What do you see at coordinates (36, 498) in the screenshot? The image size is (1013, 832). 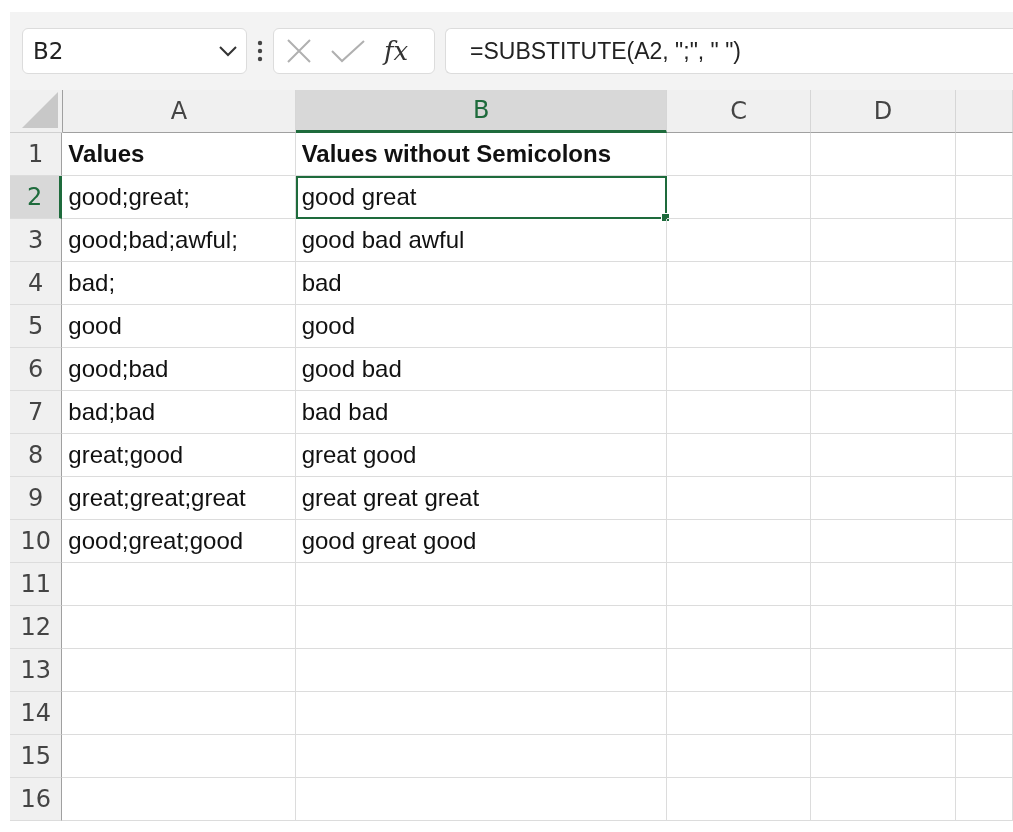 I see `row-header: 9` at bounding box center [36, 498].